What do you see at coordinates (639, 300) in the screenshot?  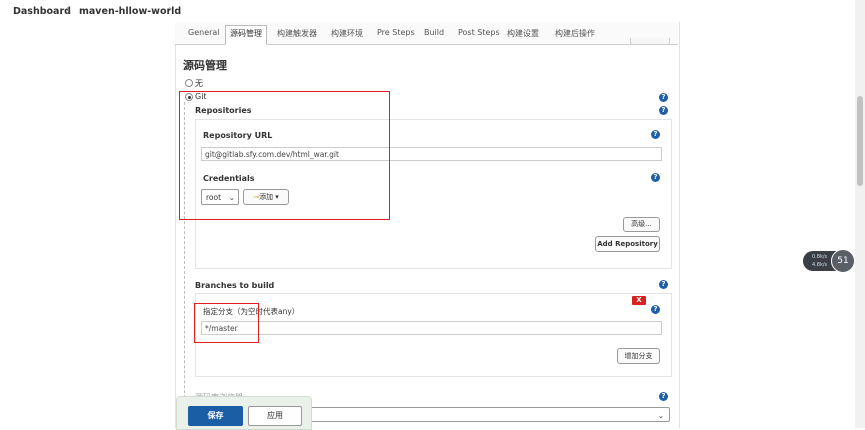 I see `delete-branch-button: X` at bounding box center [639, 300].